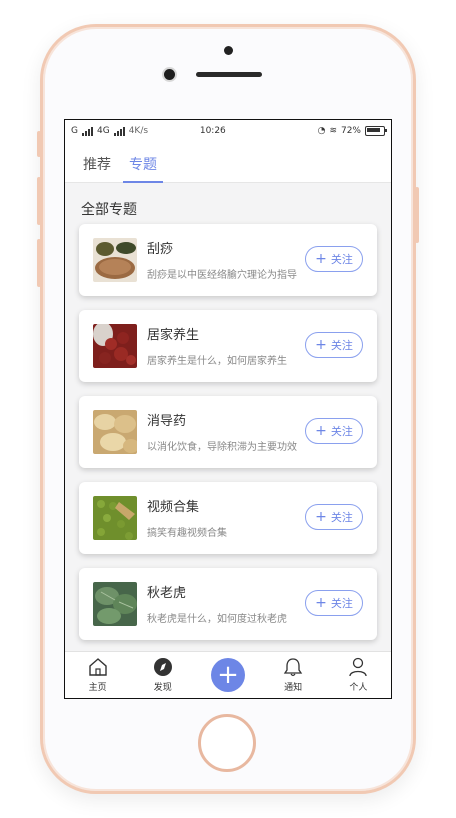 Image resolution: width=456 pixels, height=818 pixels. What do you see at coordinates (228, 432) in the screenshot?
I see `topic-card: 消导药 以消化饮食，导除积滞为主要功效 + 关注` at bounding box center [228, 432].